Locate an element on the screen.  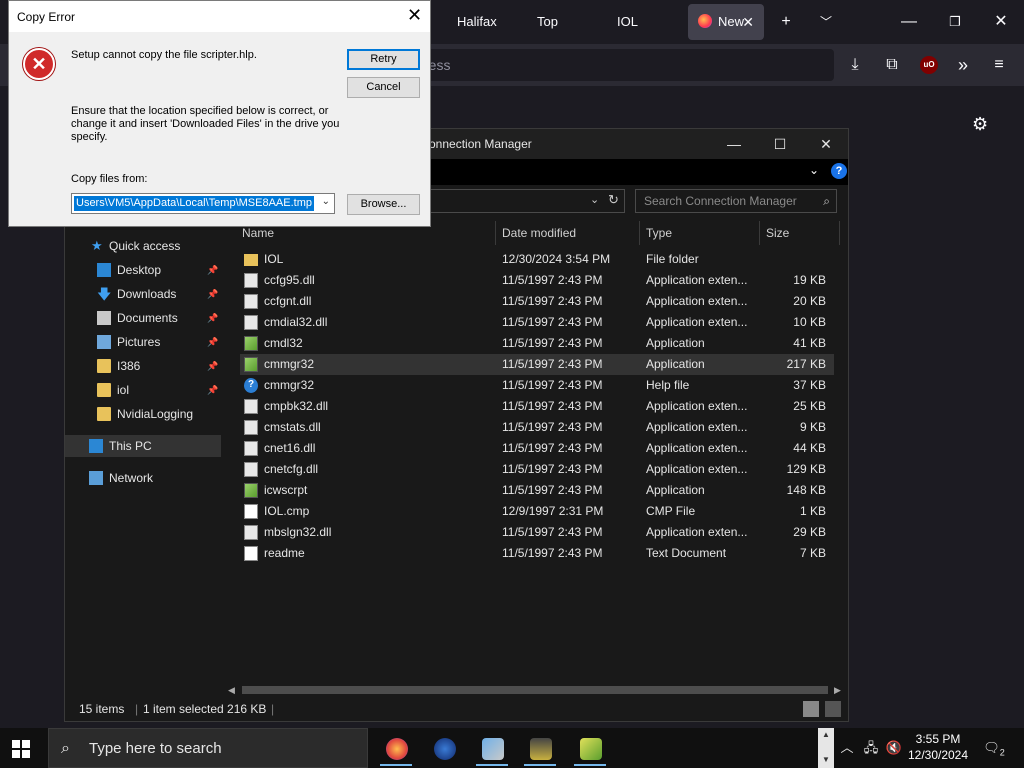
nav-network: Network is located at coordinates (143, 478).